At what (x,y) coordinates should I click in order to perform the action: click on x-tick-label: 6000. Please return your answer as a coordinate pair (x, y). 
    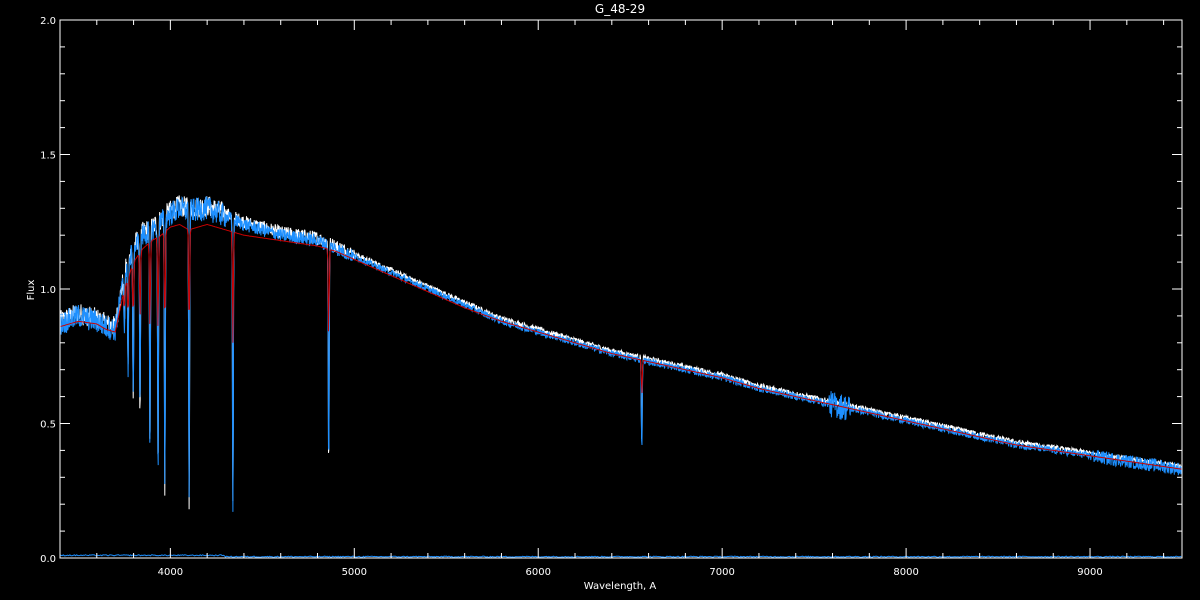
    Looking at the image, I should click on (538, 572).